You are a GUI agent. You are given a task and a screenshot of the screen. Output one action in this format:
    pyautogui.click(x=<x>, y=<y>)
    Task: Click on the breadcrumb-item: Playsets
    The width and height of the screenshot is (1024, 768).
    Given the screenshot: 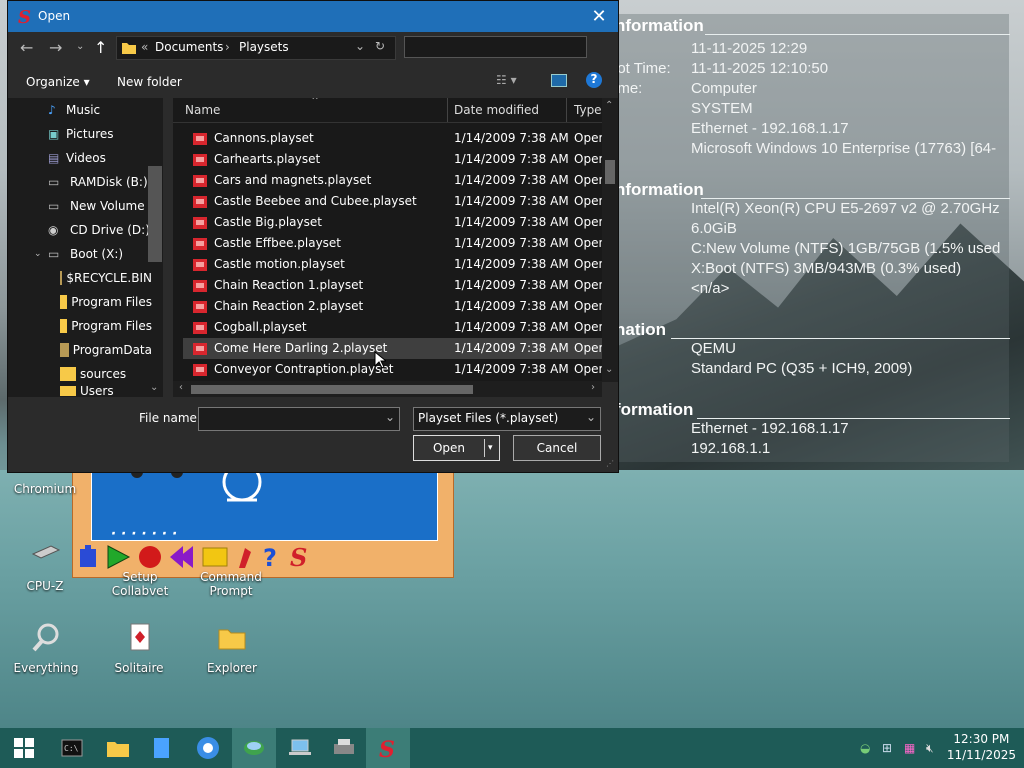 What is the action you would take?
    pyautogui.click(x=264, y=47)
    